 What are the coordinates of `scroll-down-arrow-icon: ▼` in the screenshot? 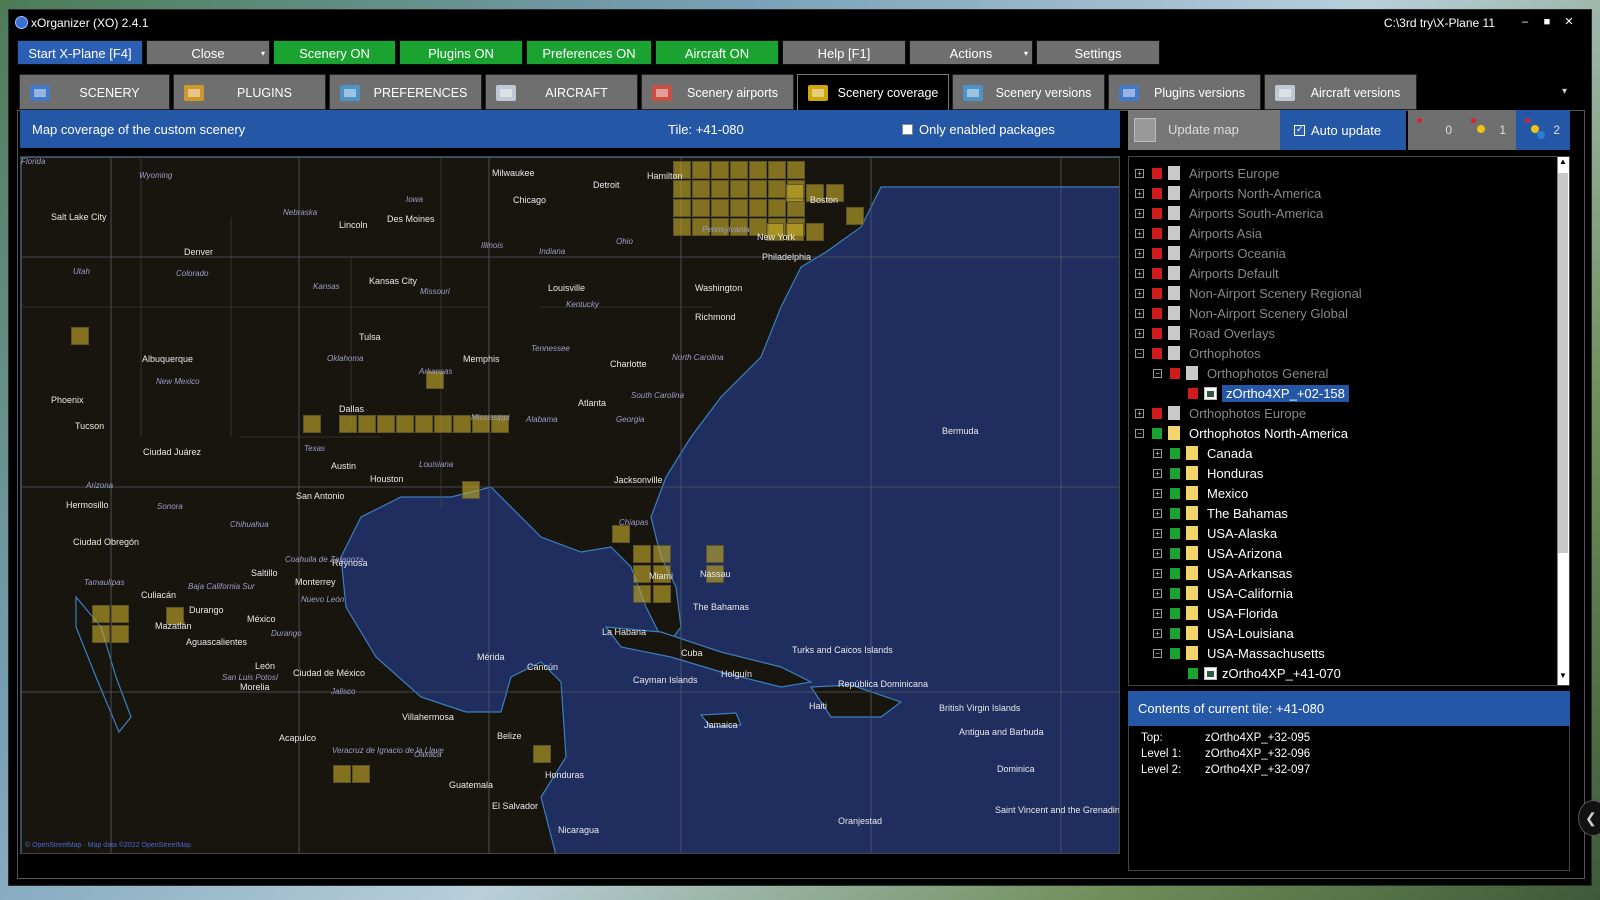 It's located at (1563, 678).